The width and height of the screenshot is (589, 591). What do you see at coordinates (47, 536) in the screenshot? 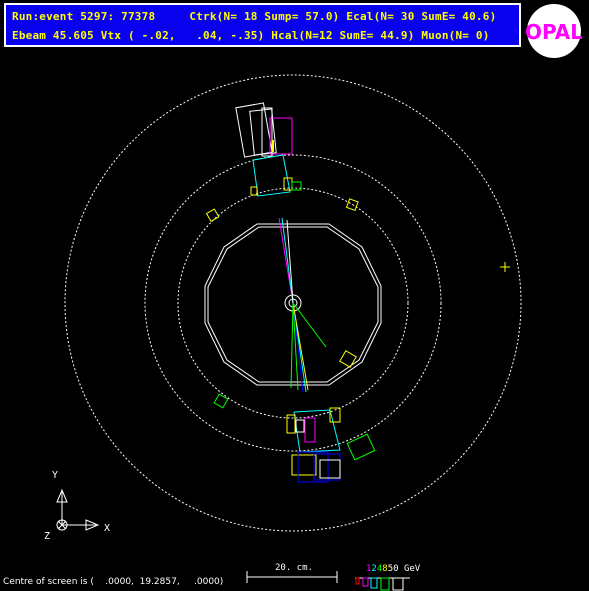
I see `z-axis-label: Z` at bounding box center [47, 536].